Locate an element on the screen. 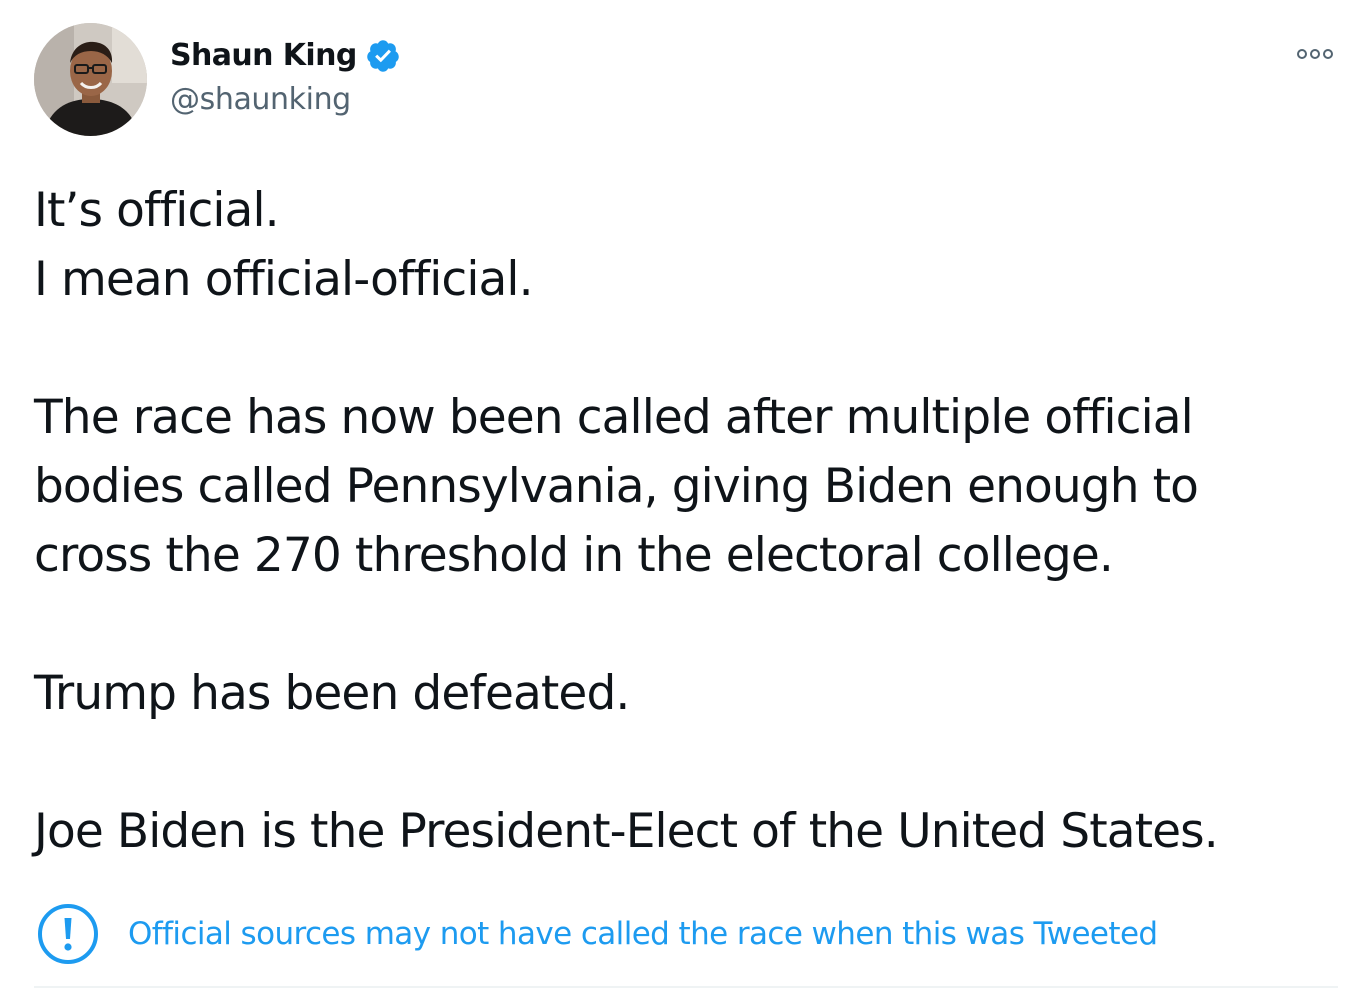  avatar is located at coordinates (90, 79).